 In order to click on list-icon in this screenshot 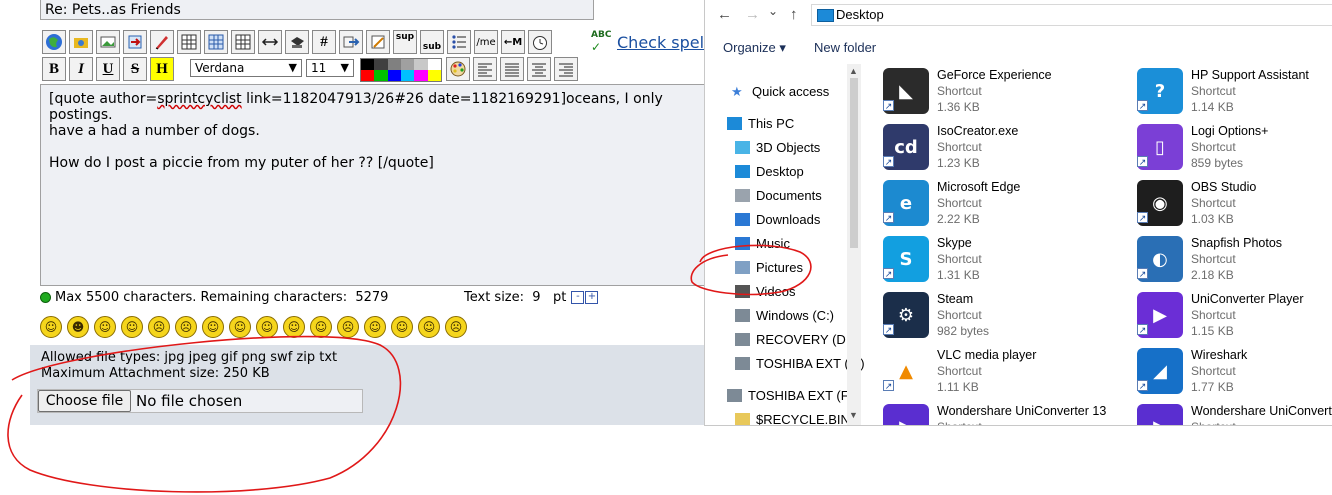, I will do `click(459, 42)`.